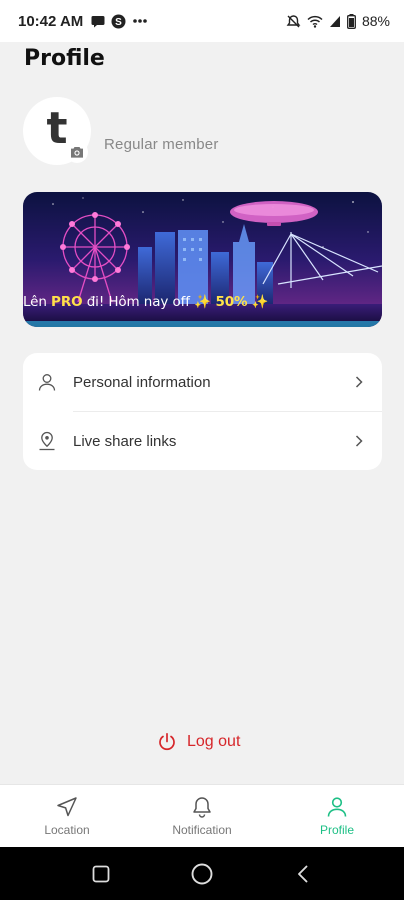 This screenshot has height=900, width=404. Describe the element at coordinates (57, 128) in the screenshot. I see `avatar-letter: t` at that location.